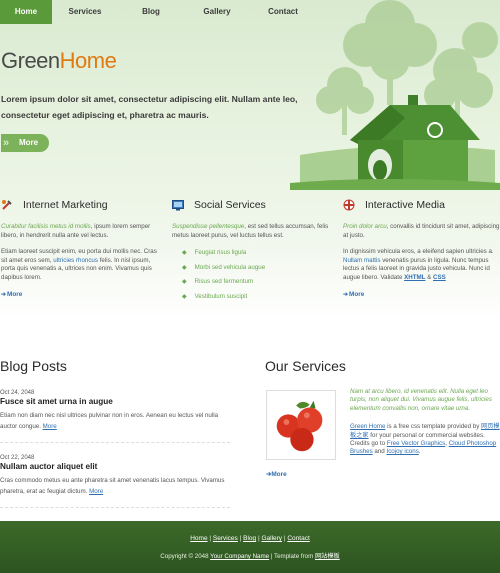 Image resolution: width=500 pixels, height=573 pixels. What do you see at coordinates (298, 538) in the screenshot?
I see `footer-link-contact: Contact` at bounding box center [298, 538].